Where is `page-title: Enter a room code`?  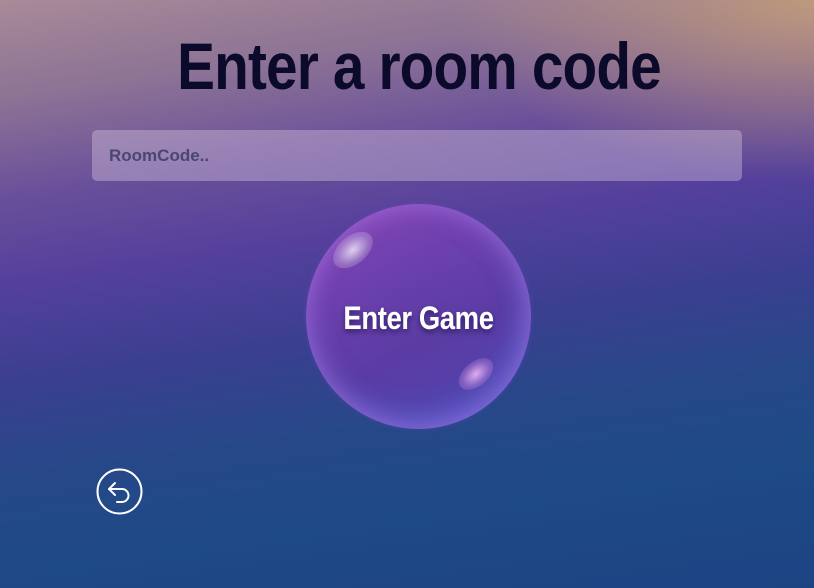 page-title: Enter a room code is located at coordinates (419, 66).